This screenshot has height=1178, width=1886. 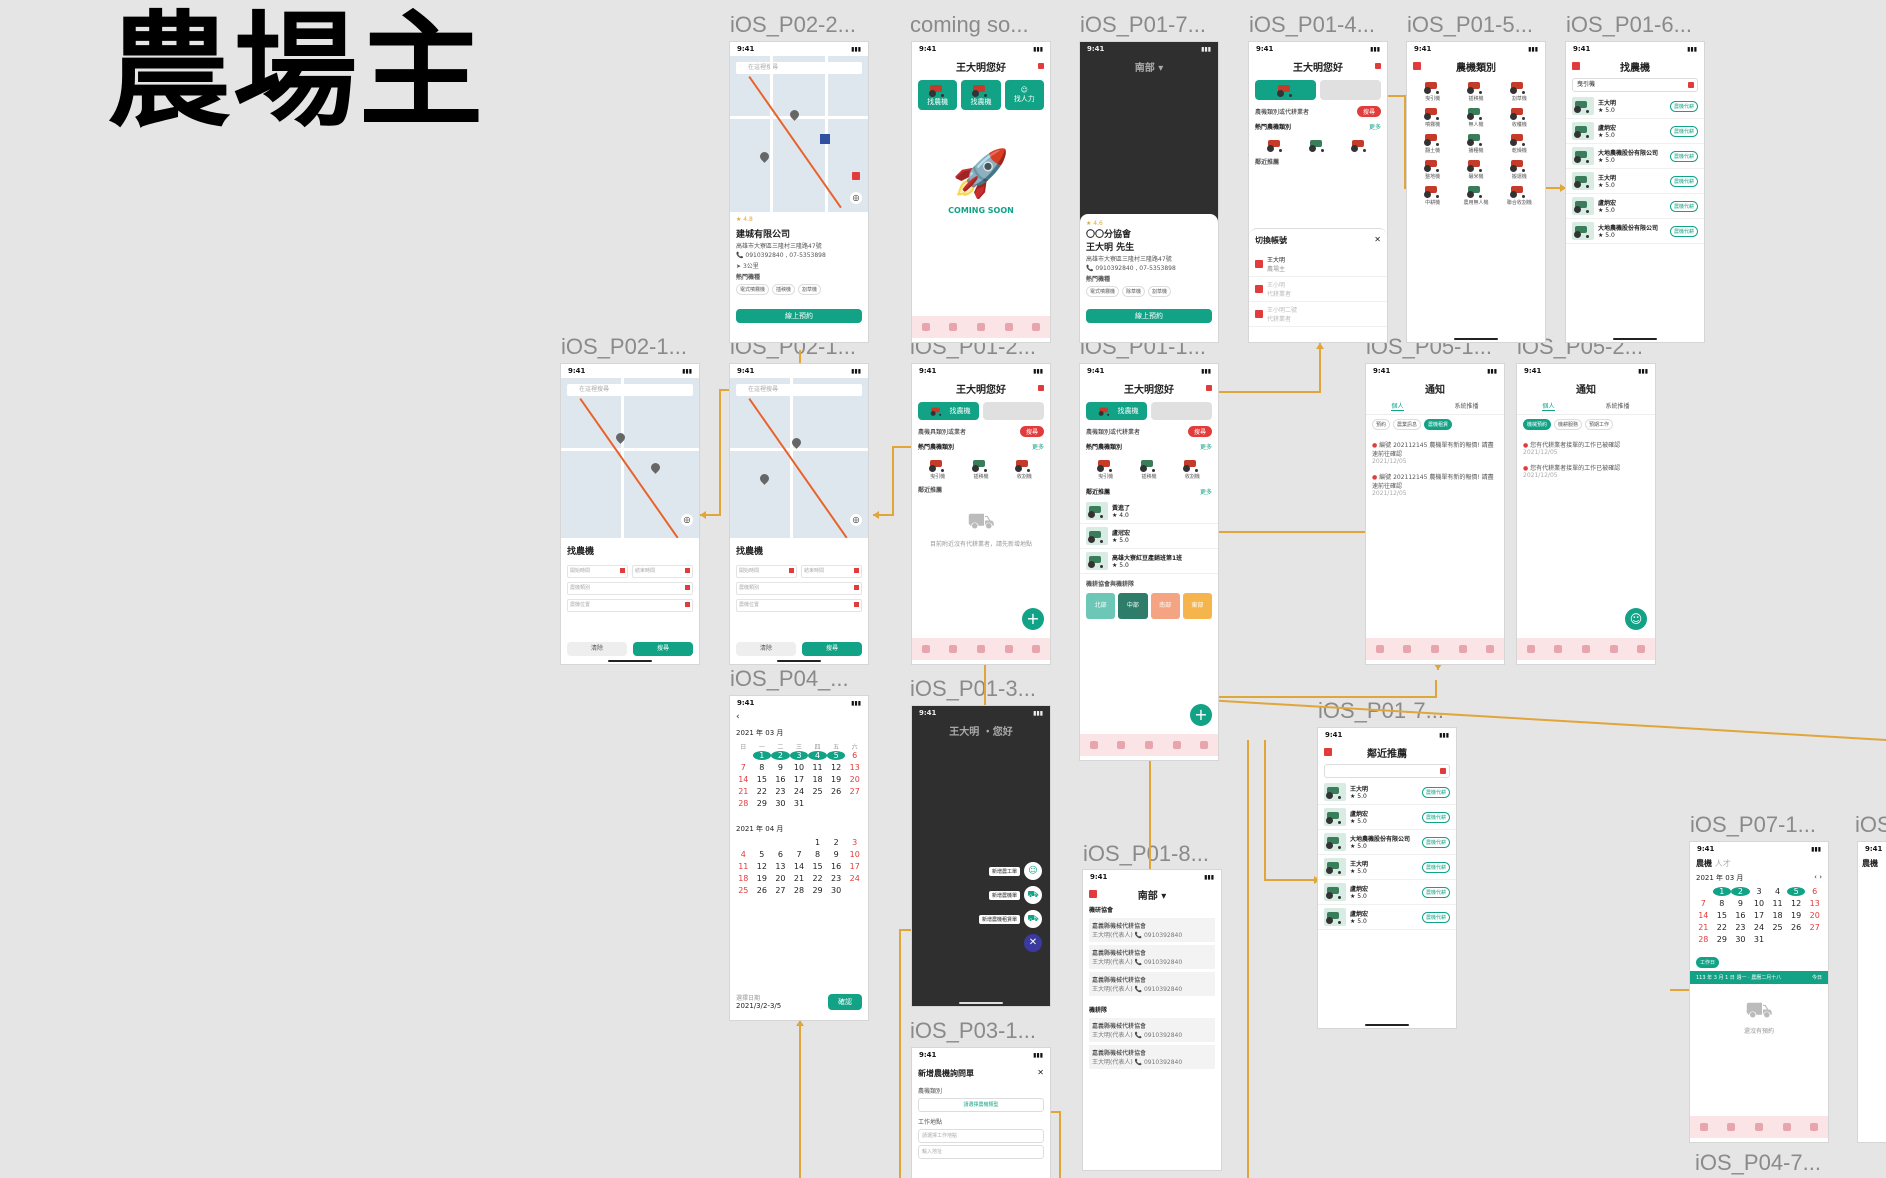 What do you see at coordinates (845, 1002) in the screenshot?
I see `confirm-button: 確認` at bounding box center [845, 1002].